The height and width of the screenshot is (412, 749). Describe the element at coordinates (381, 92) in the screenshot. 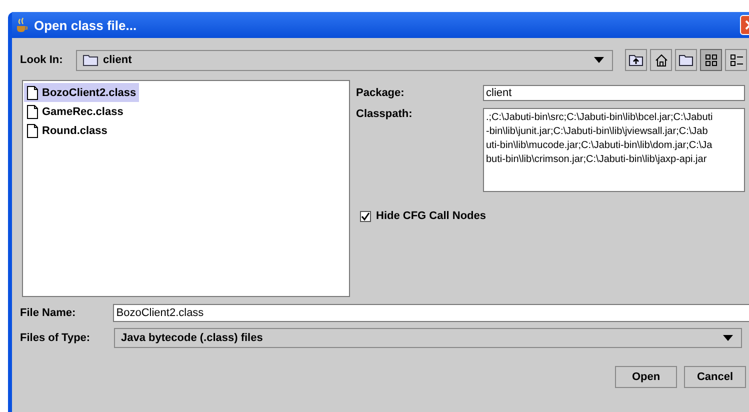

I see `package-label: Package:` at that location.